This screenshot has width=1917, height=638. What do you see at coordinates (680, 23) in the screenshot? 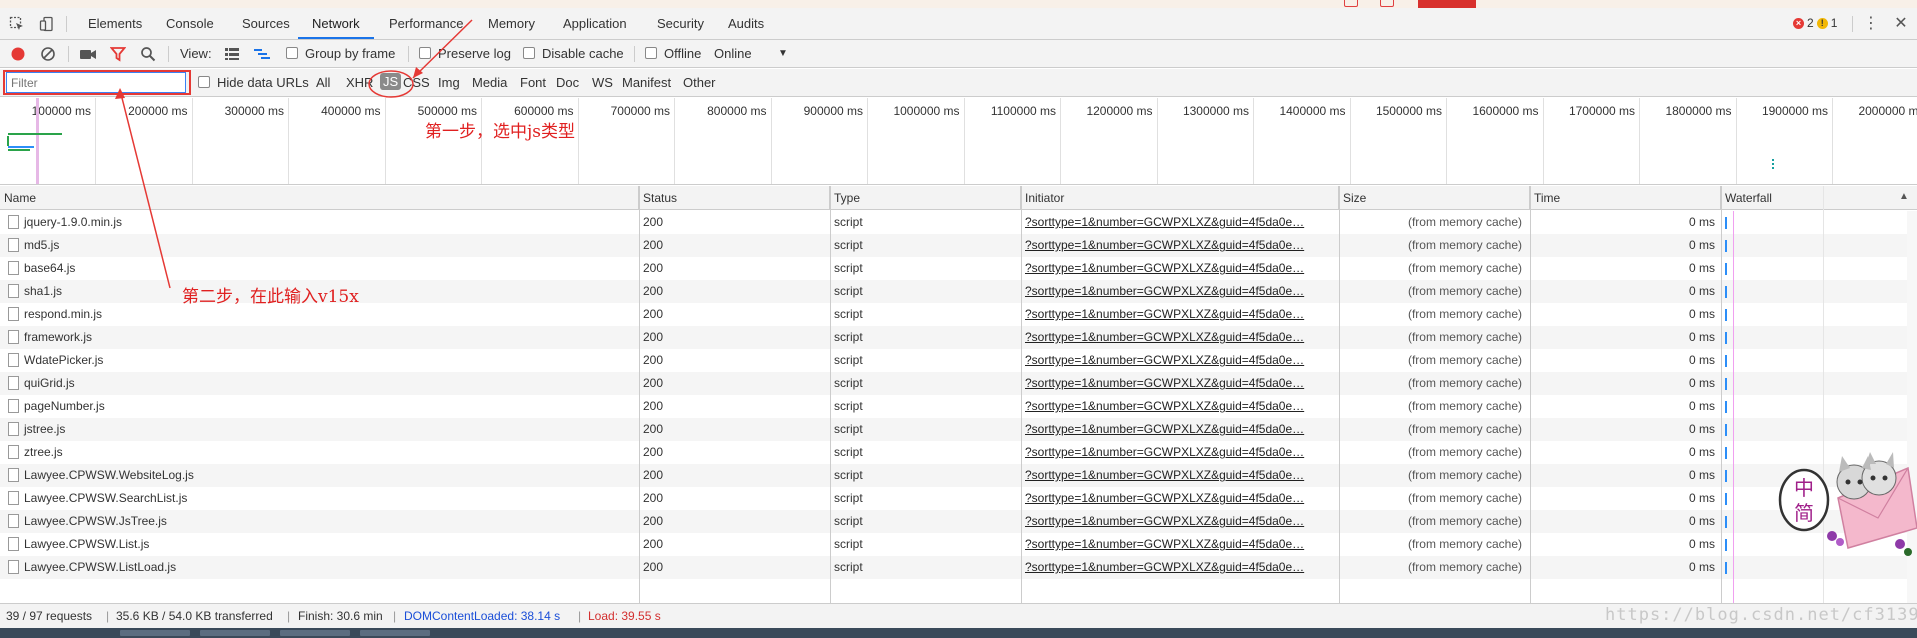
I see `tab-security: Security` at bounding box center [680, 23].